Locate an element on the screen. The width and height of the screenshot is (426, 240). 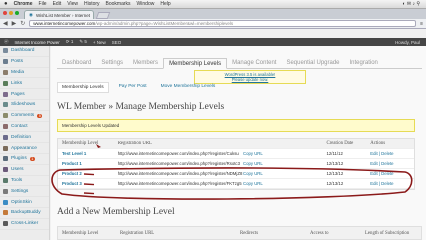
level-name-link: Product 1 is located at coordinates (87, 163).